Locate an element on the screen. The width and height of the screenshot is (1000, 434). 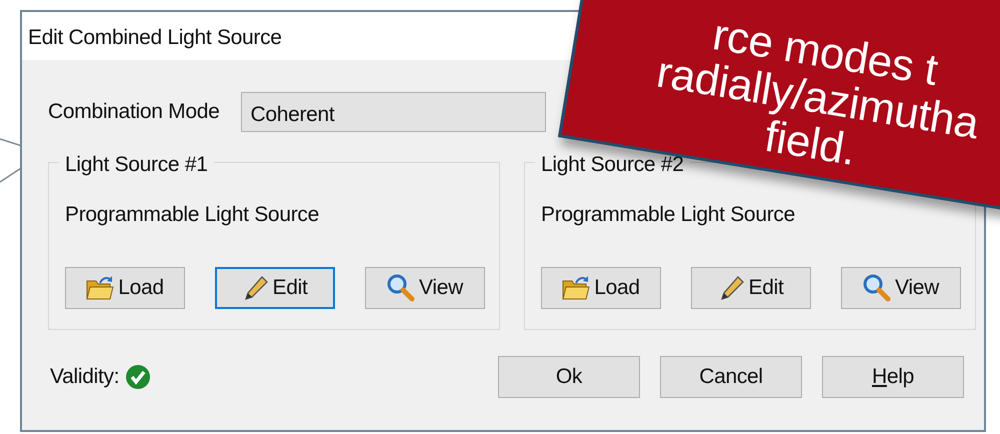
dialog-button: Help is located at coordinates (893, 377).